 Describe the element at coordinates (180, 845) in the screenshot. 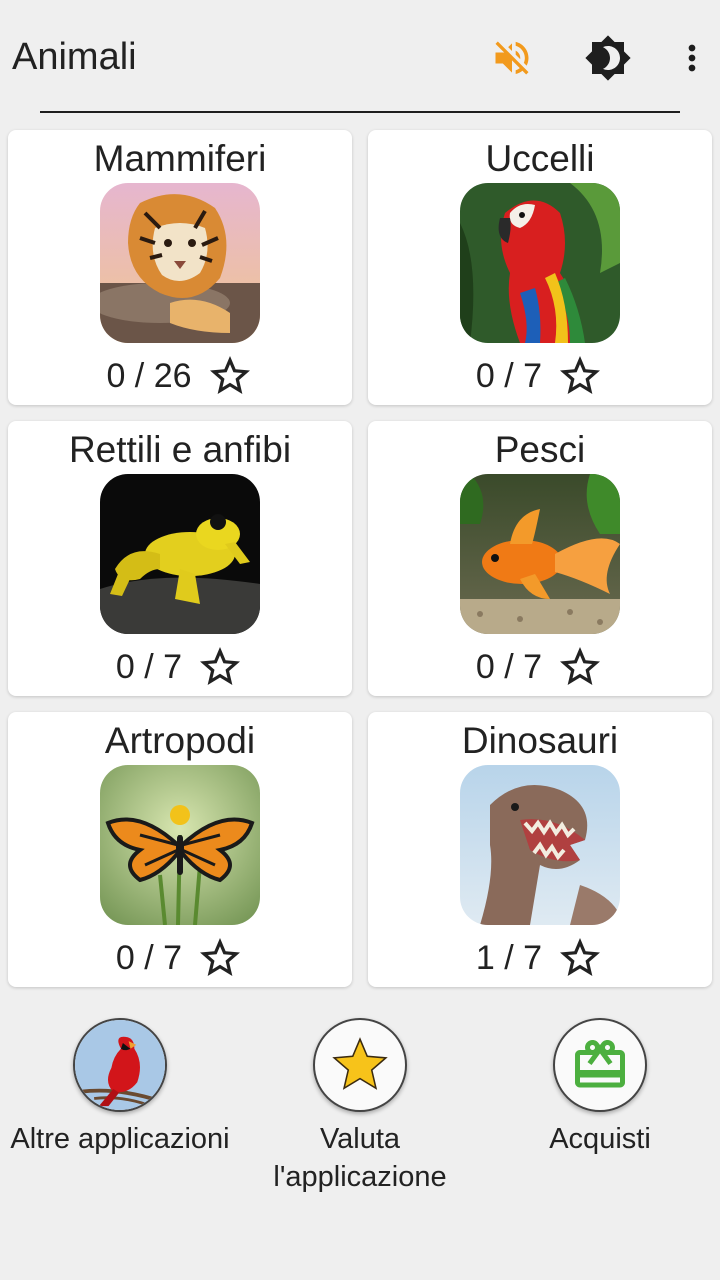

I see `butterfly-image` at that location.